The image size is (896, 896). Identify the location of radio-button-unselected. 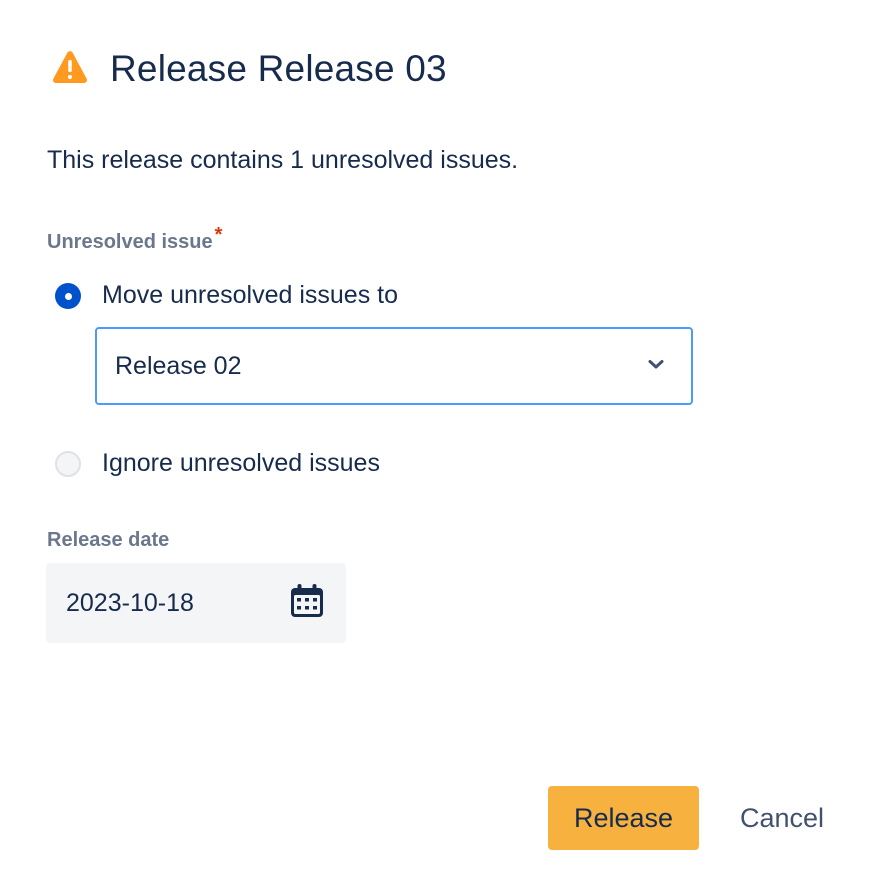
(68, 463).